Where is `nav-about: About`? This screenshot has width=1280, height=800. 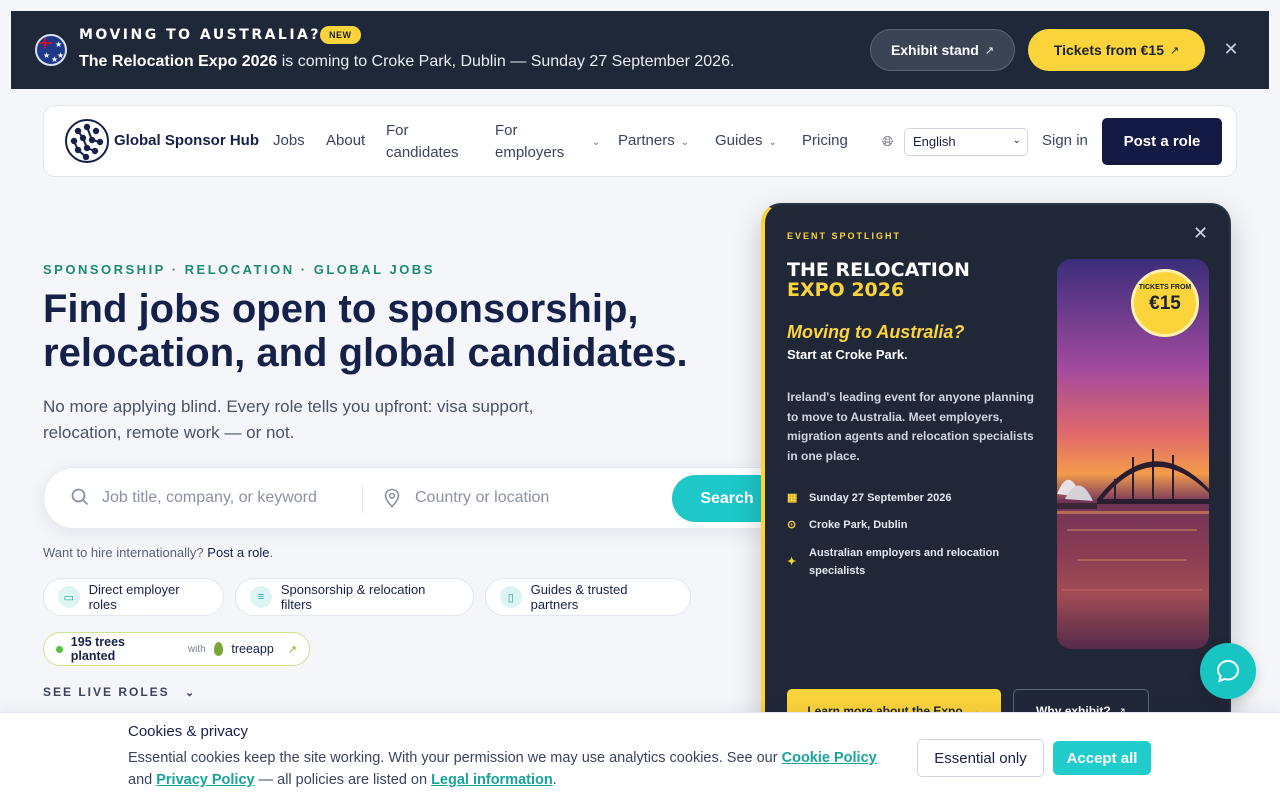
nav-about: About is located at coordinates (345, 140).